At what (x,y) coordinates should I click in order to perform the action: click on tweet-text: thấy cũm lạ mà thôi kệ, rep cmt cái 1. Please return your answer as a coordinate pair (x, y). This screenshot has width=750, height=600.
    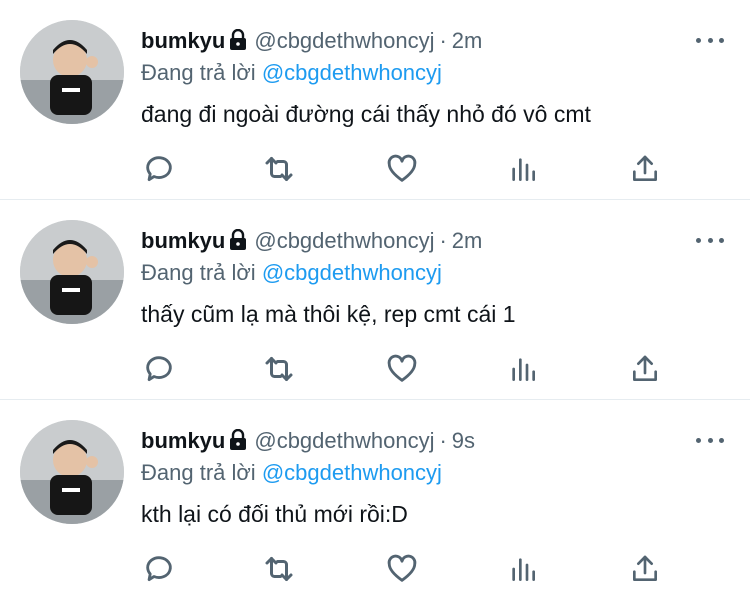
    Looking at the image, I should click on (328, 314).